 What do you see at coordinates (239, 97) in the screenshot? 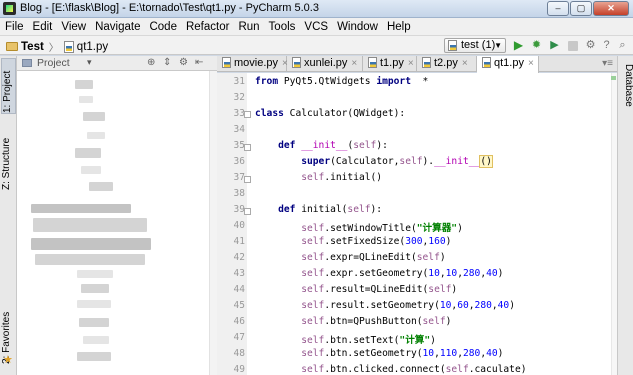
I see `line-number: 32` at bounding box center [239, 97].